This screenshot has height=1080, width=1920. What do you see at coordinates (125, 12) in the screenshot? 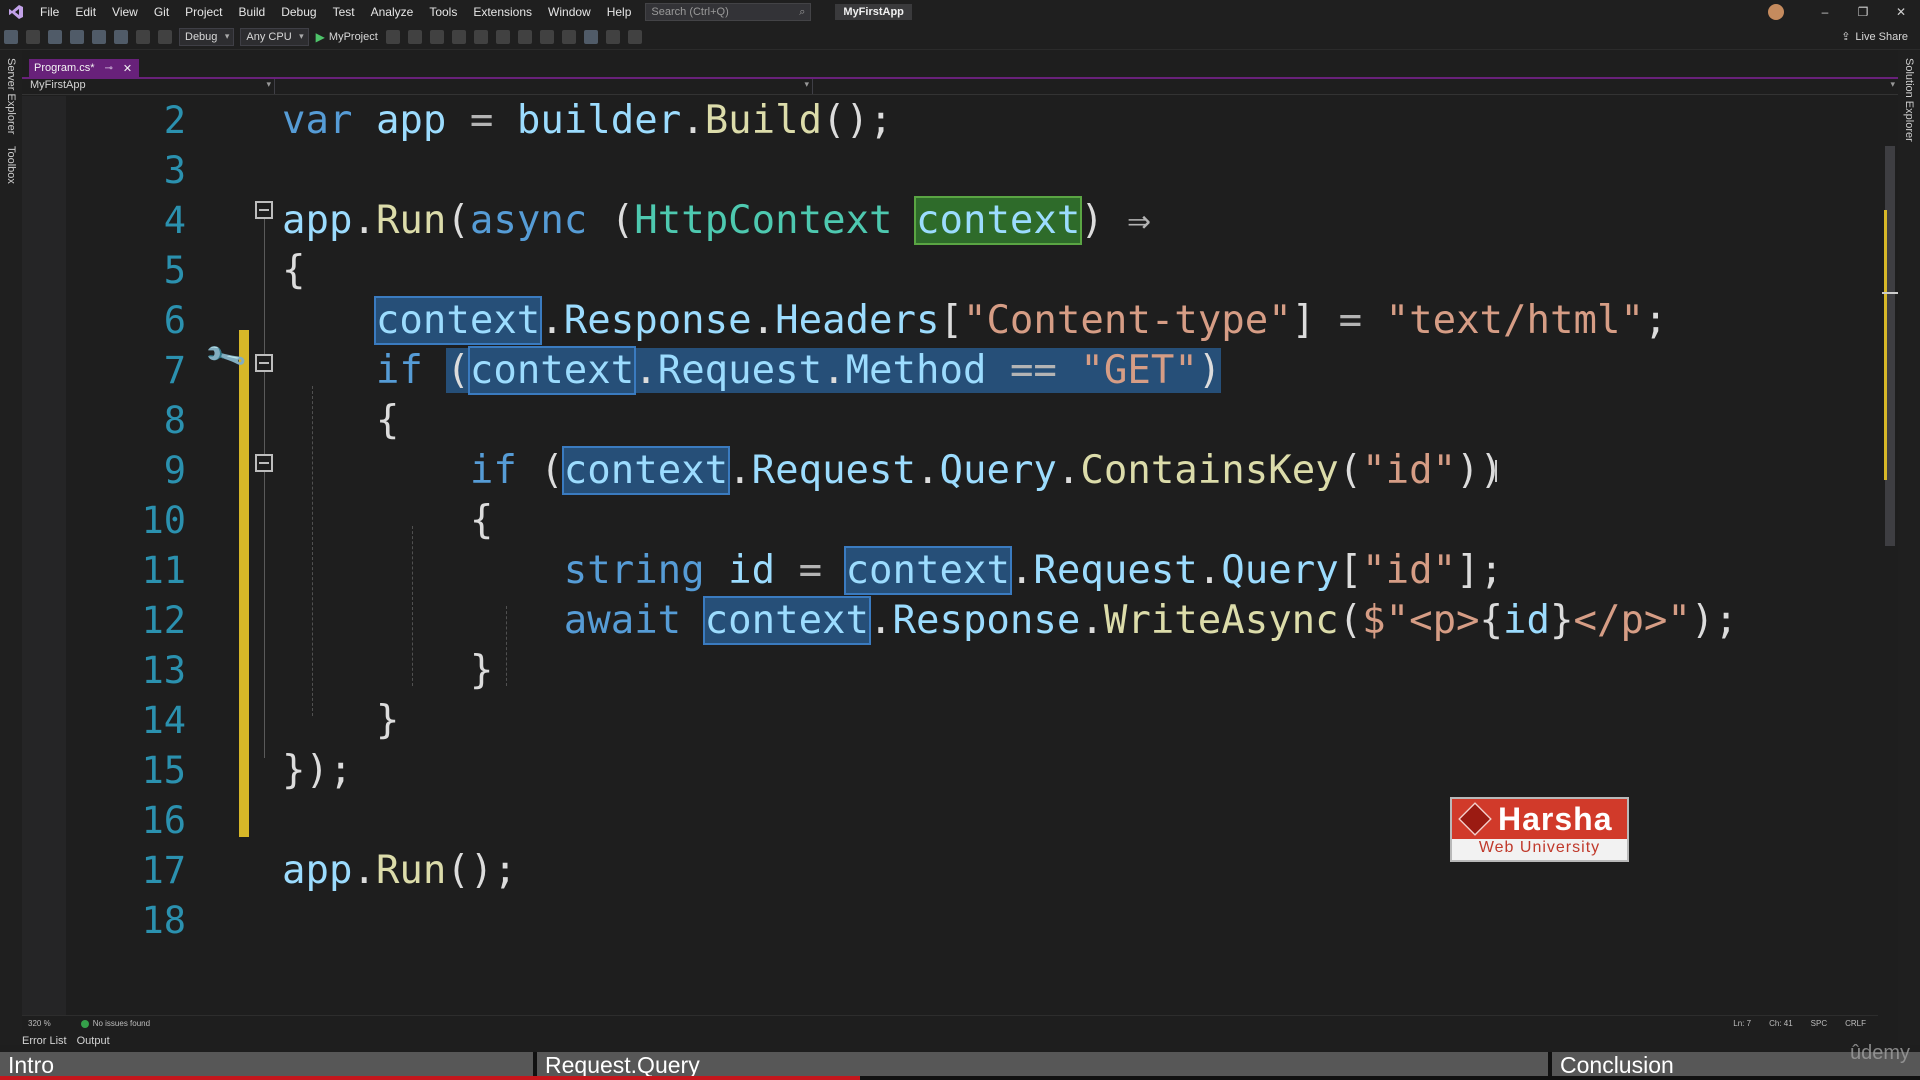
I see `menu-view: View` at bounding box center [125, 12].